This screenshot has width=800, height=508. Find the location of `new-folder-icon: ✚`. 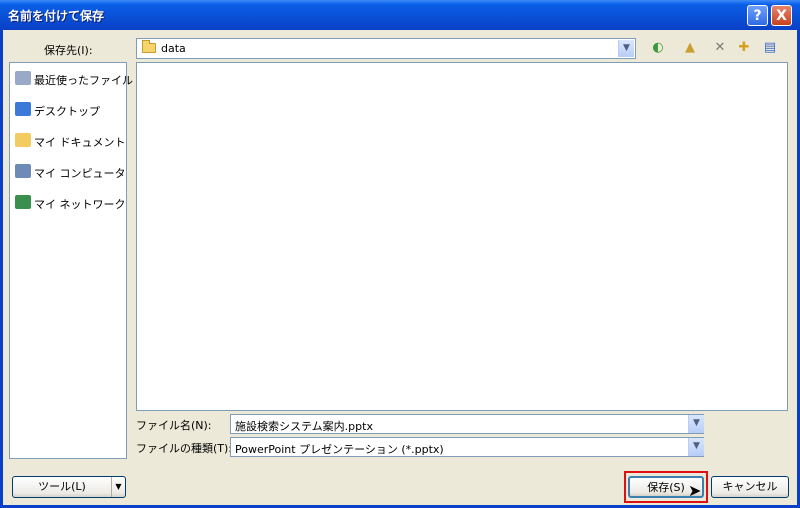

new-folder-icon: ✚ is located at coordinates (744, 48).